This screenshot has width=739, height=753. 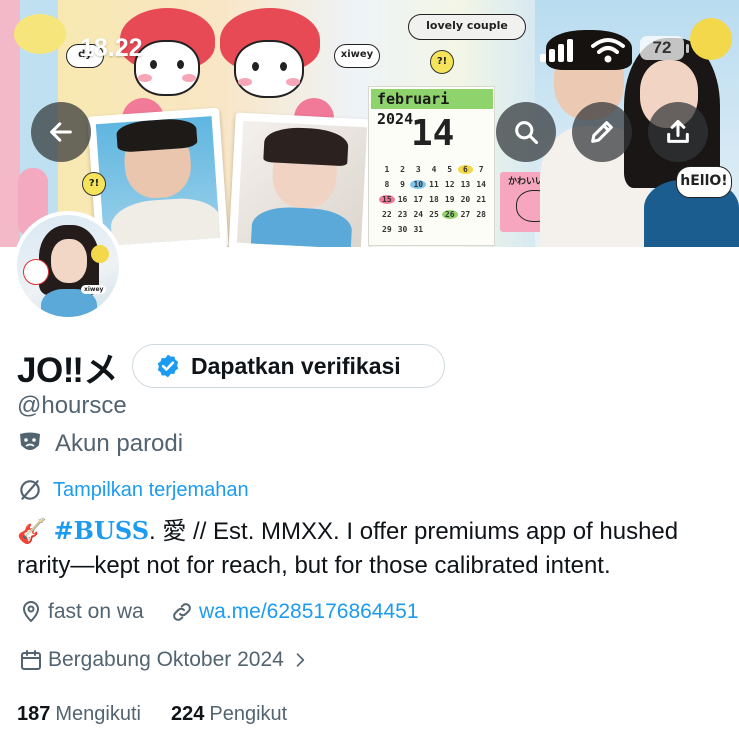 What do you see at coordinates (32, 531) in the screenshot?
I see `guitar-emoji: 🎸` at bounding box center [32, 531].